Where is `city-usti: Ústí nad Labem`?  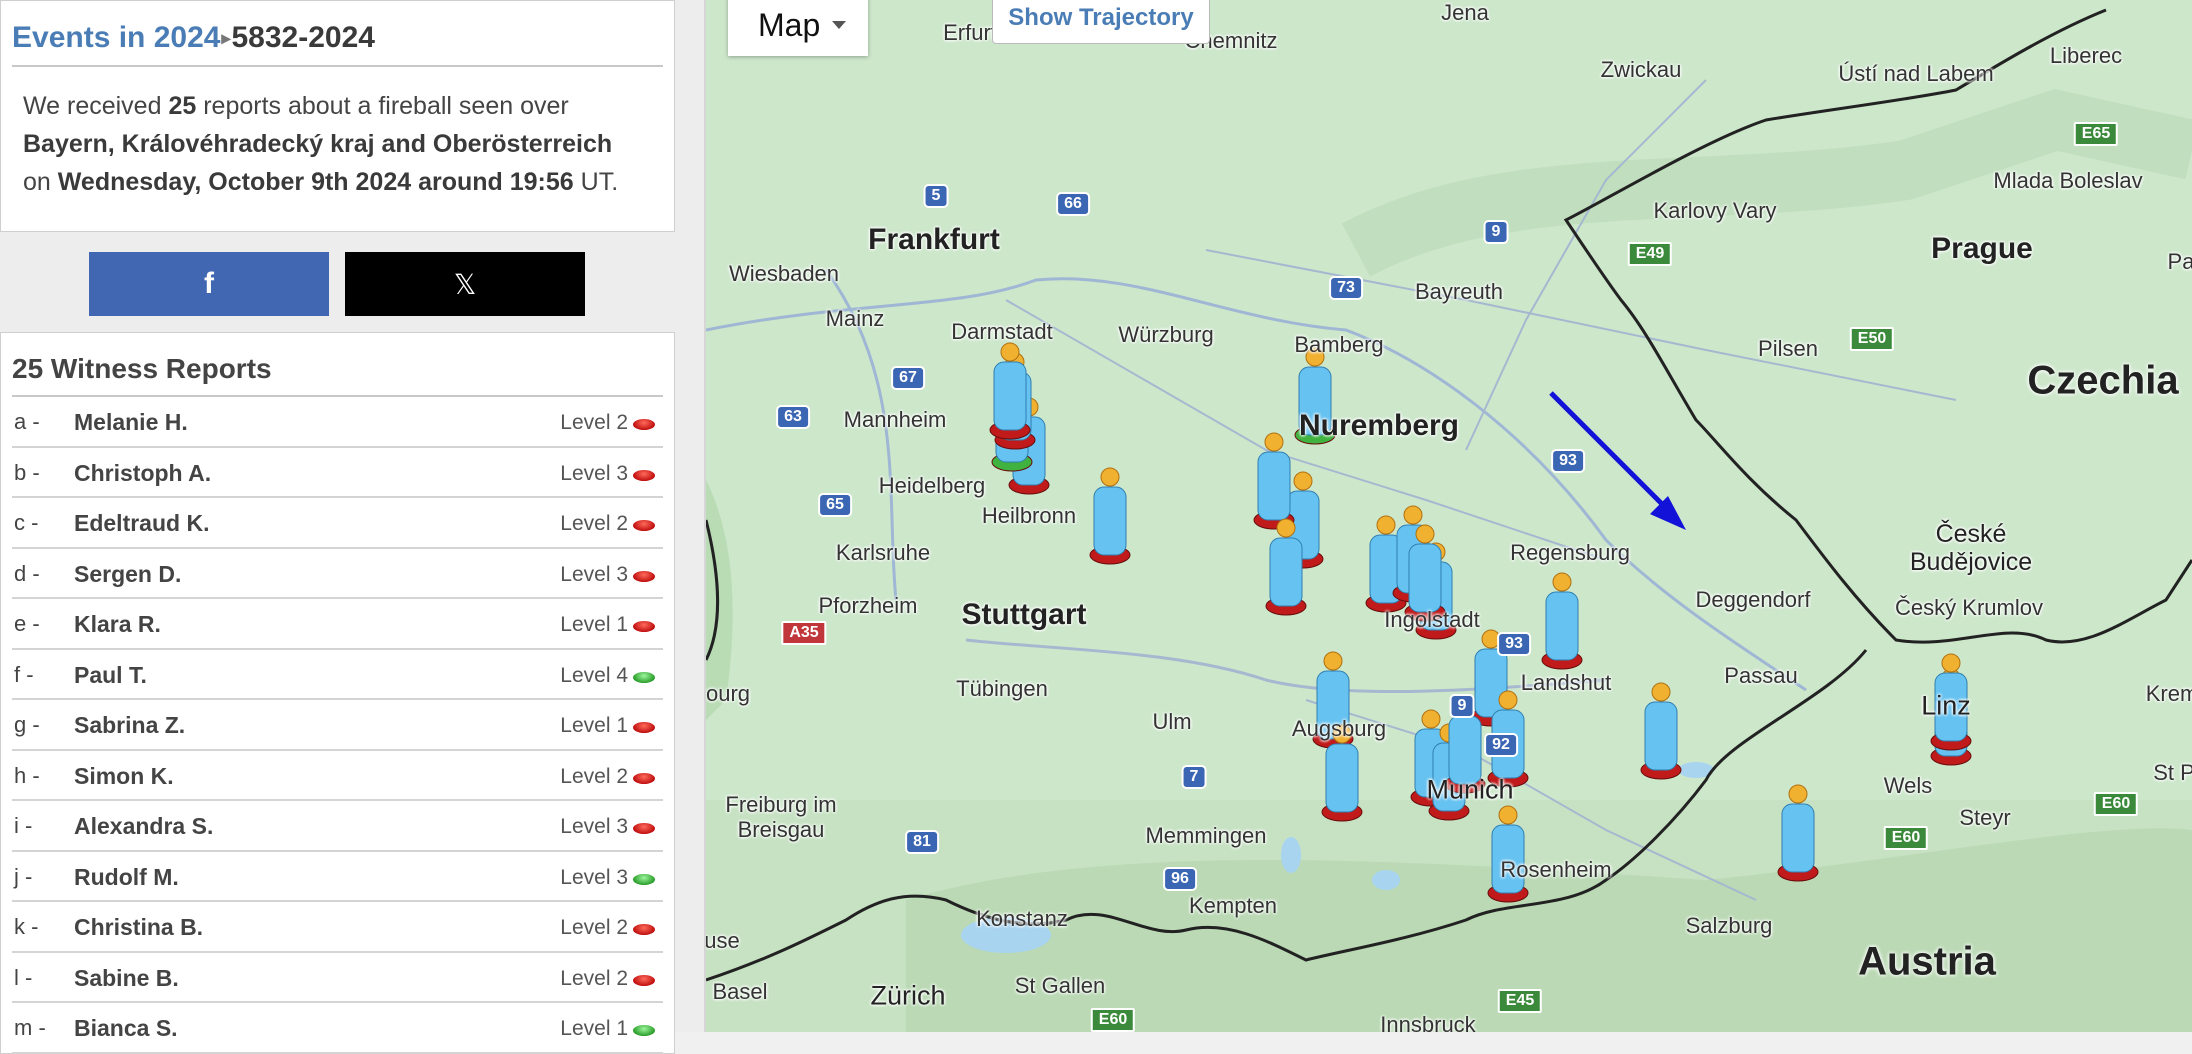
city-usti: Ústí nad Labem is located at coordinates (1916, 73).